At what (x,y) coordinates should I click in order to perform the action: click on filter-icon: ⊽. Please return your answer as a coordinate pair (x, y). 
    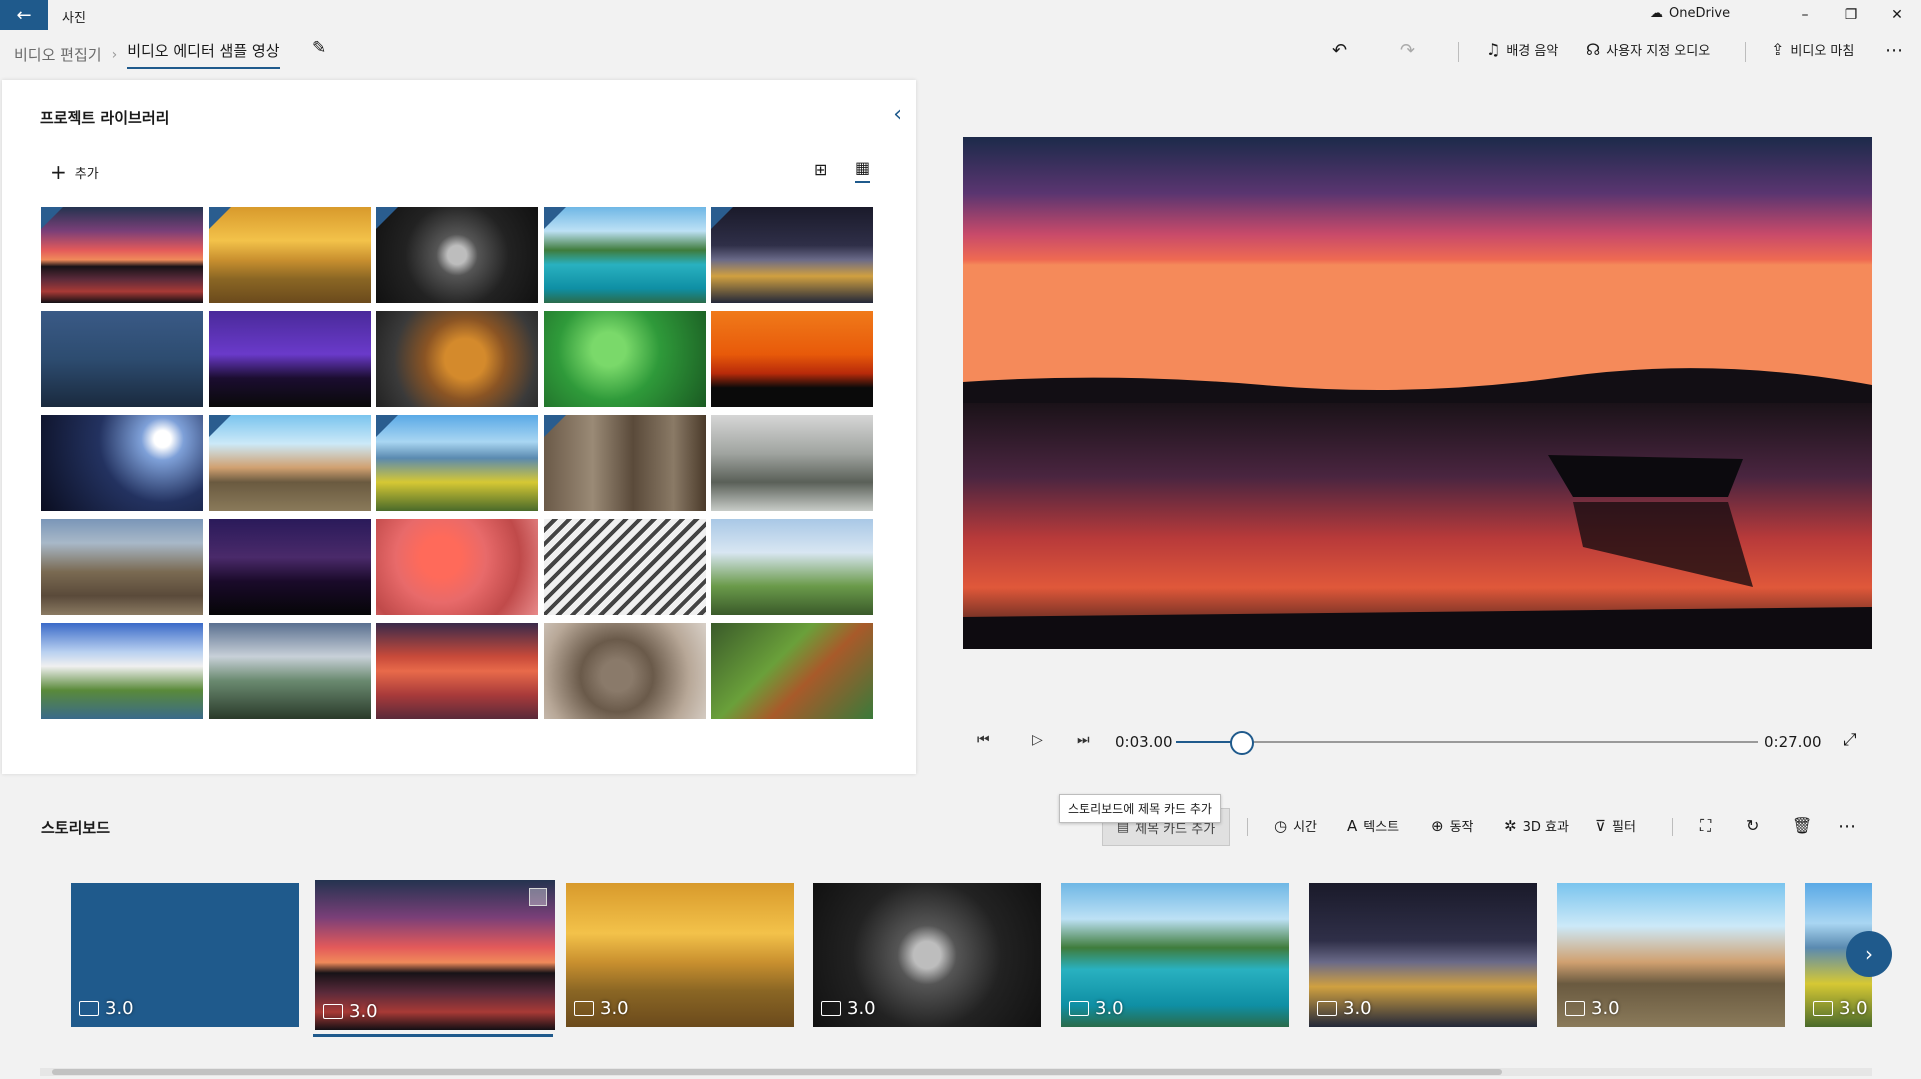
    Looking at the image, I should click on (1600, 825).